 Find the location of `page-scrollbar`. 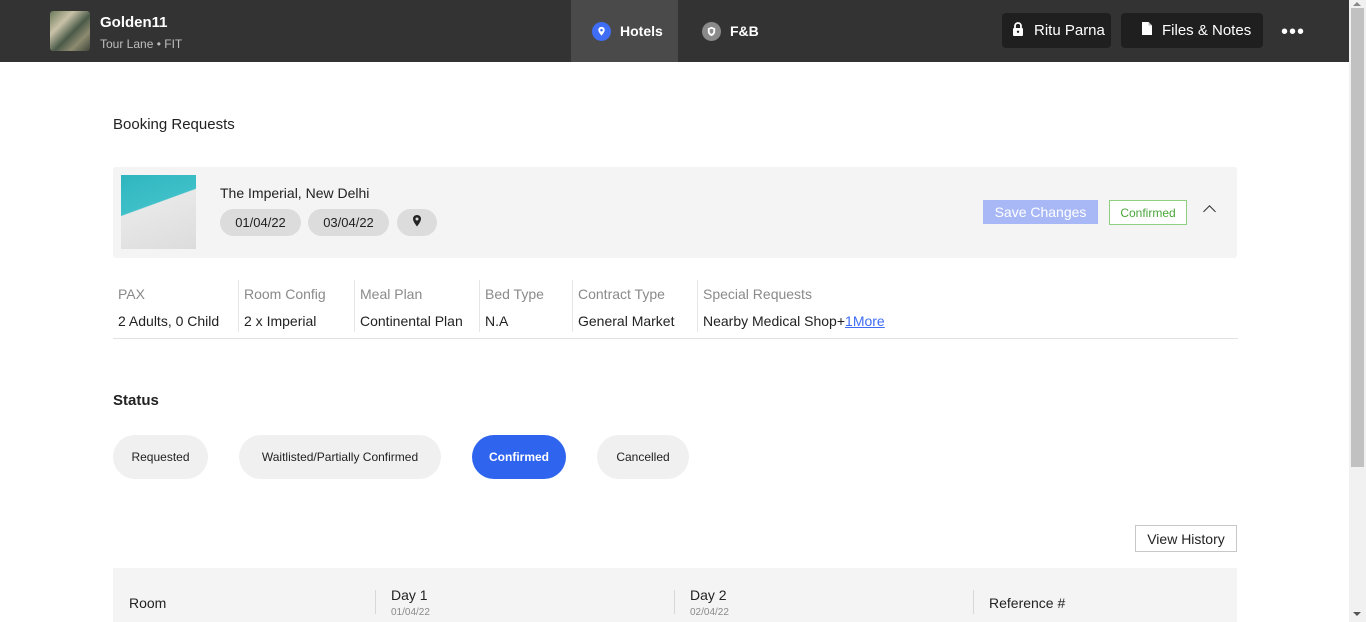

page-scrollbar is located at coordinates (1357, 311).